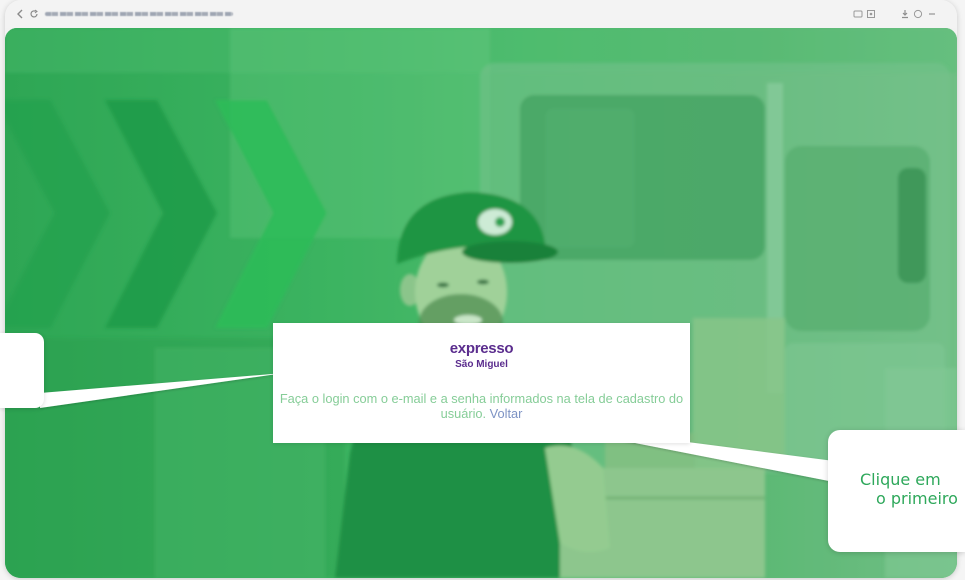 The image size is (965, 580). What do you see at coordinates (858, 14) in the screenshot?
I see `translate-icon` at bounding box center [858, 14].